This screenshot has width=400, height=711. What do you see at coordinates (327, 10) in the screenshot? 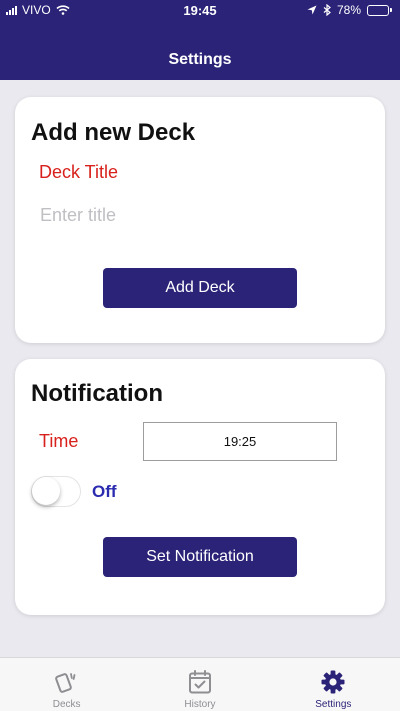
I see `bluetooth-icon` at bounding box center [327, 10].